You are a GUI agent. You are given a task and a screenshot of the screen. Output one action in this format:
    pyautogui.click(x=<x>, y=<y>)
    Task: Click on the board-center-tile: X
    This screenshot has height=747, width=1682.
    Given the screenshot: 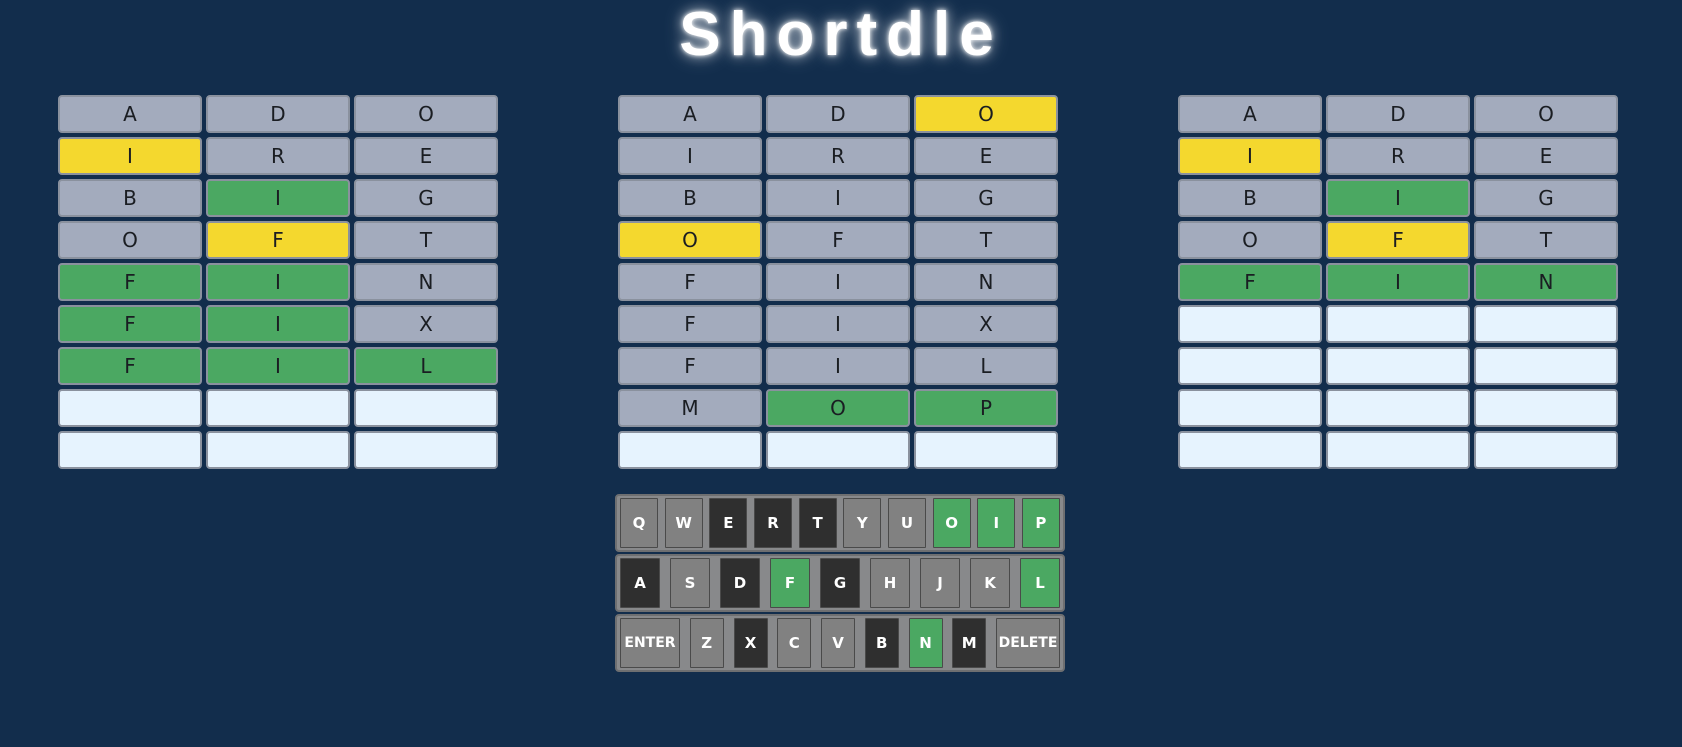 What is the action you would take?
    pyautogui.click(x=986, y=324)
    